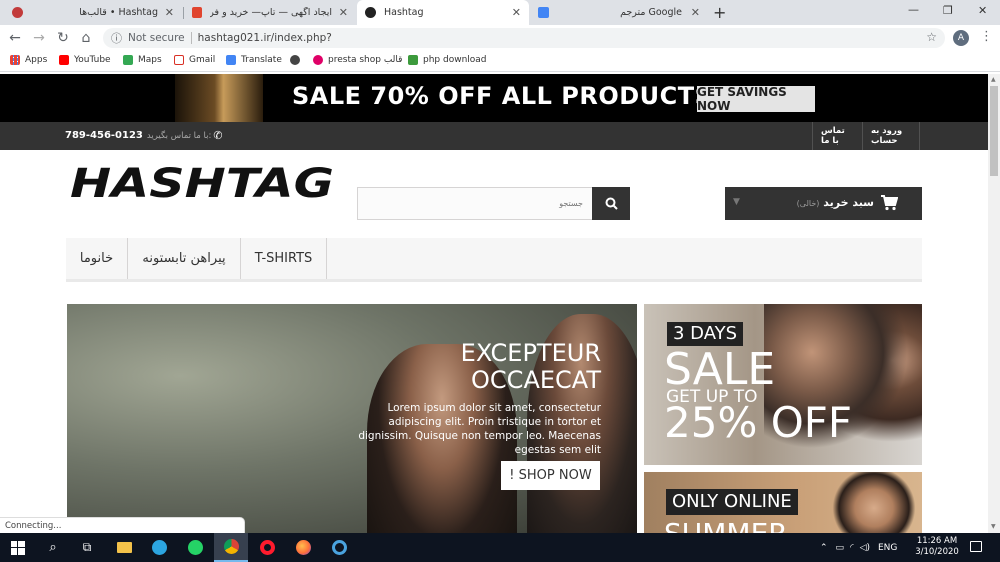 The image size is (1000, 562). What do you see at coordinates (357, 60) in the screenshot?
I see `bookmark-prestashop: presta shop قالب` at bounding box center [357, 60].